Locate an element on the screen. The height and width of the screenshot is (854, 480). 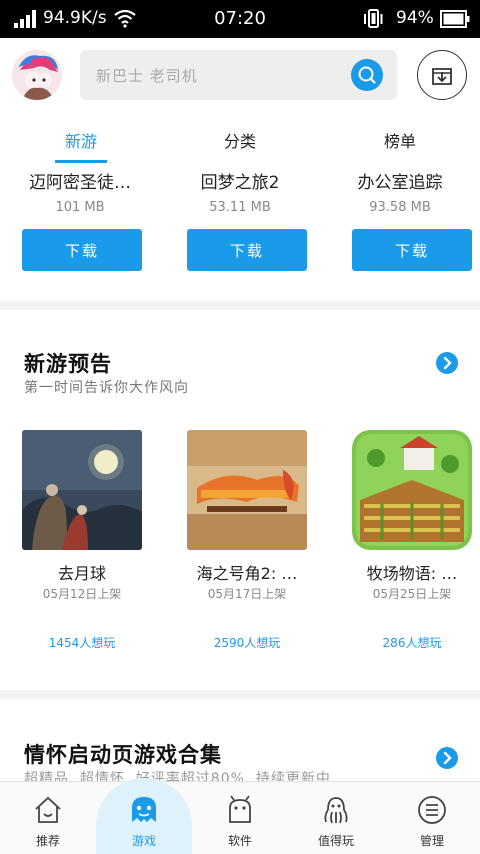
collection-section: 情怀启动页游戏合集 超精品 超情怀 好评率超过80% 持续更新中 is located at coordinates (240, 743).